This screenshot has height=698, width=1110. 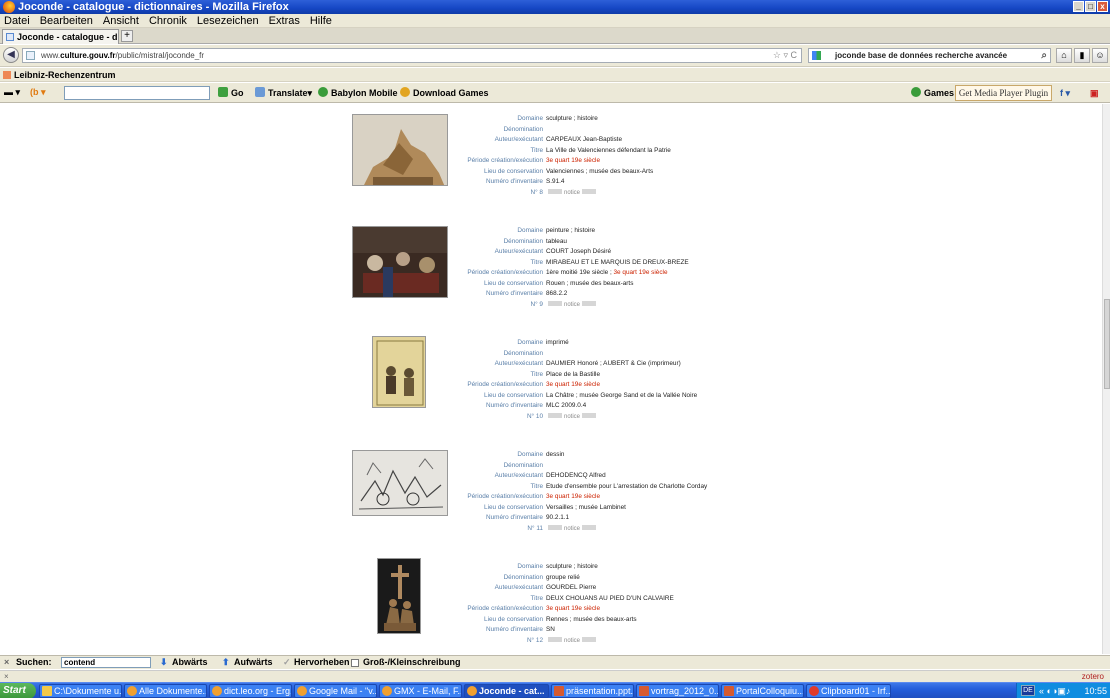 I want to click on close-icon: x, so click(x=1102, y=6).